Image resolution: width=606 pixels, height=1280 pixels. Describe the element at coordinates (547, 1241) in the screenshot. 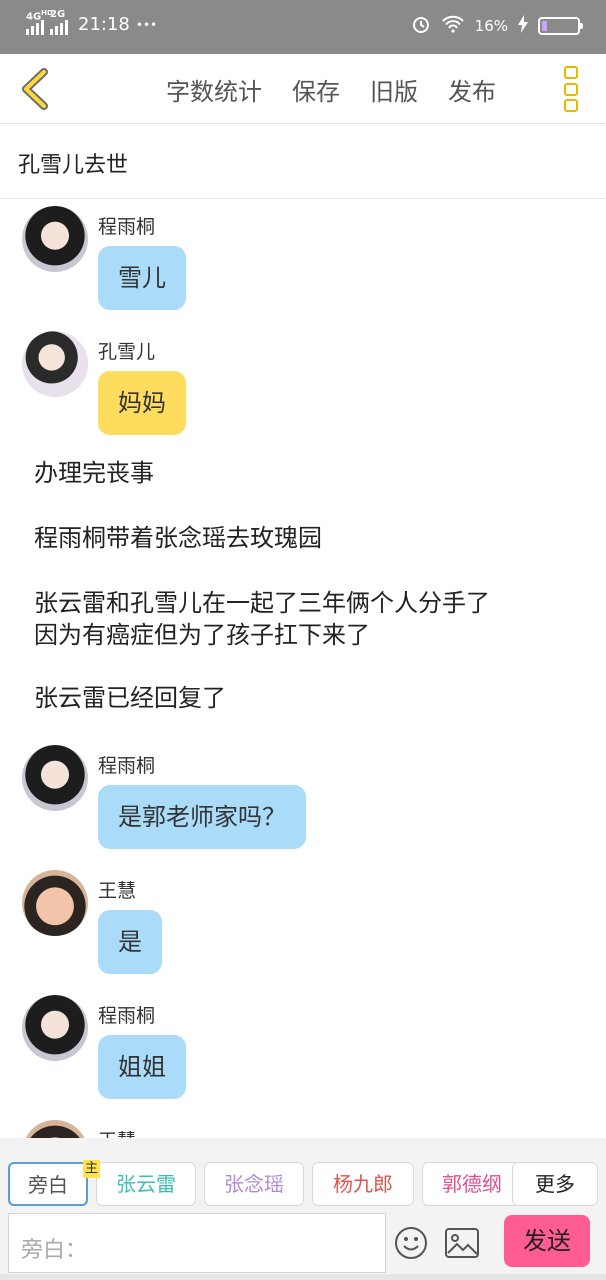

I see `send-button: 发送` at that location.